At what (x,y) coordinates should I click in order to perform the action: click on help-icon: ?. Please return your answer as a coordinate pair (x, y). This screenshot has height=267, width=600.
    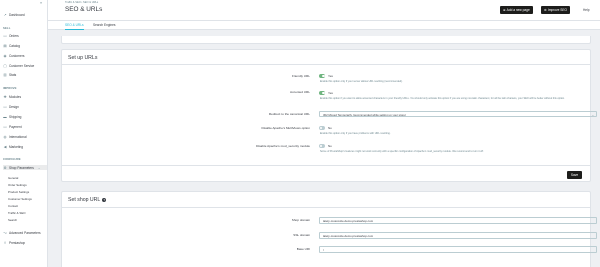
    Looking at the image, I should click on (104, 199).